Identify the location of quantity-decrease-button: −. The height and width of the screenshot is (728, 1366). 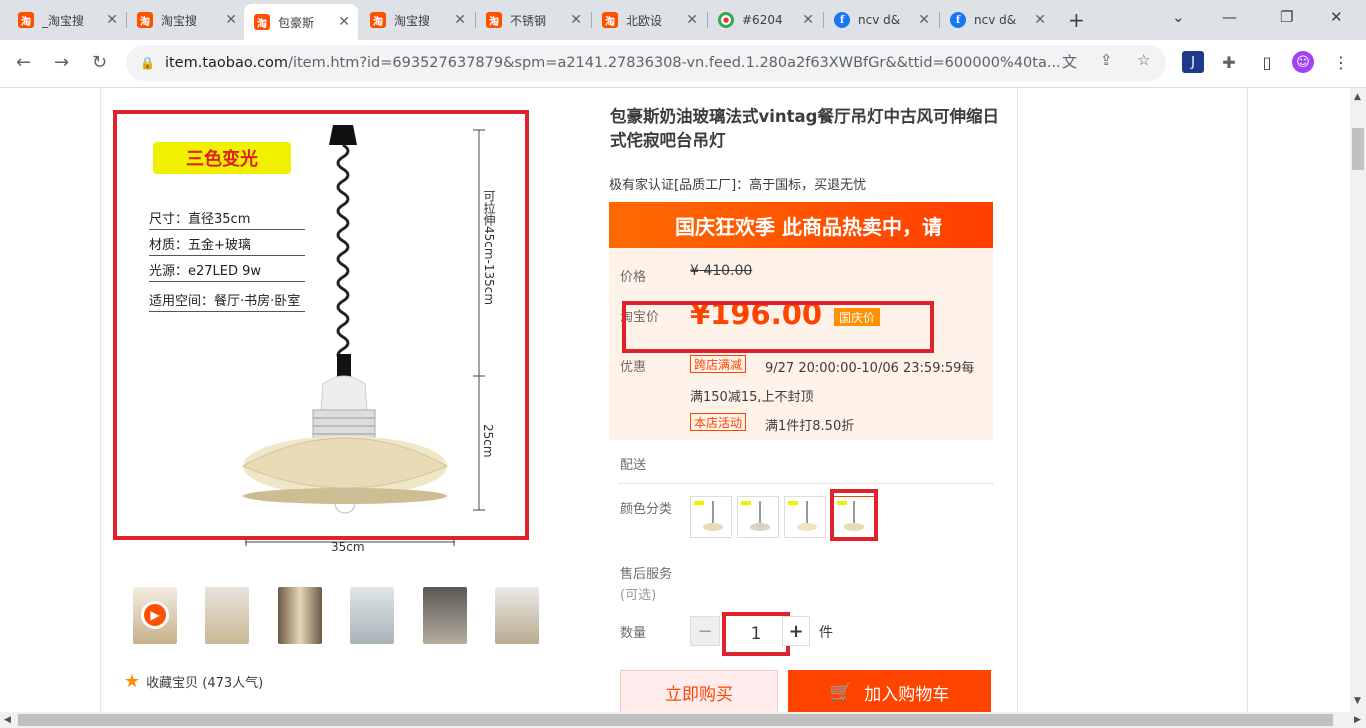
(705, 631).